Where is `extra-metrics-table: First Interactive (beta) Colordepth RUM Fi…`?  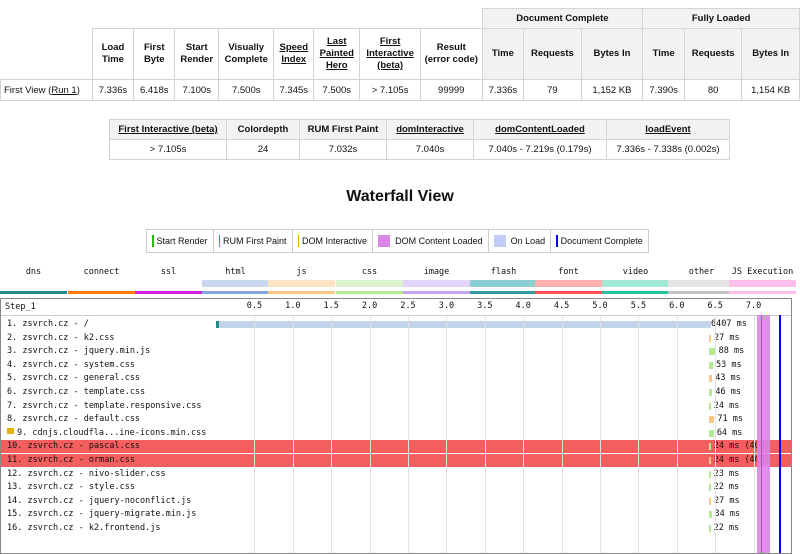
extra-metrics-table: First Interactive (beta) Colordepth RUM Fi… is located at coordinates (419, 139).